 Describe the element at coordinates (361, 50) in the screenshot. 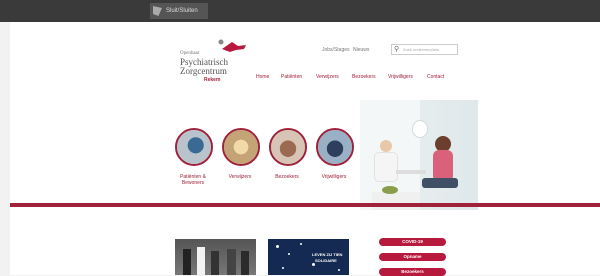

I see `nieuws-link: Nieuws` at that location.